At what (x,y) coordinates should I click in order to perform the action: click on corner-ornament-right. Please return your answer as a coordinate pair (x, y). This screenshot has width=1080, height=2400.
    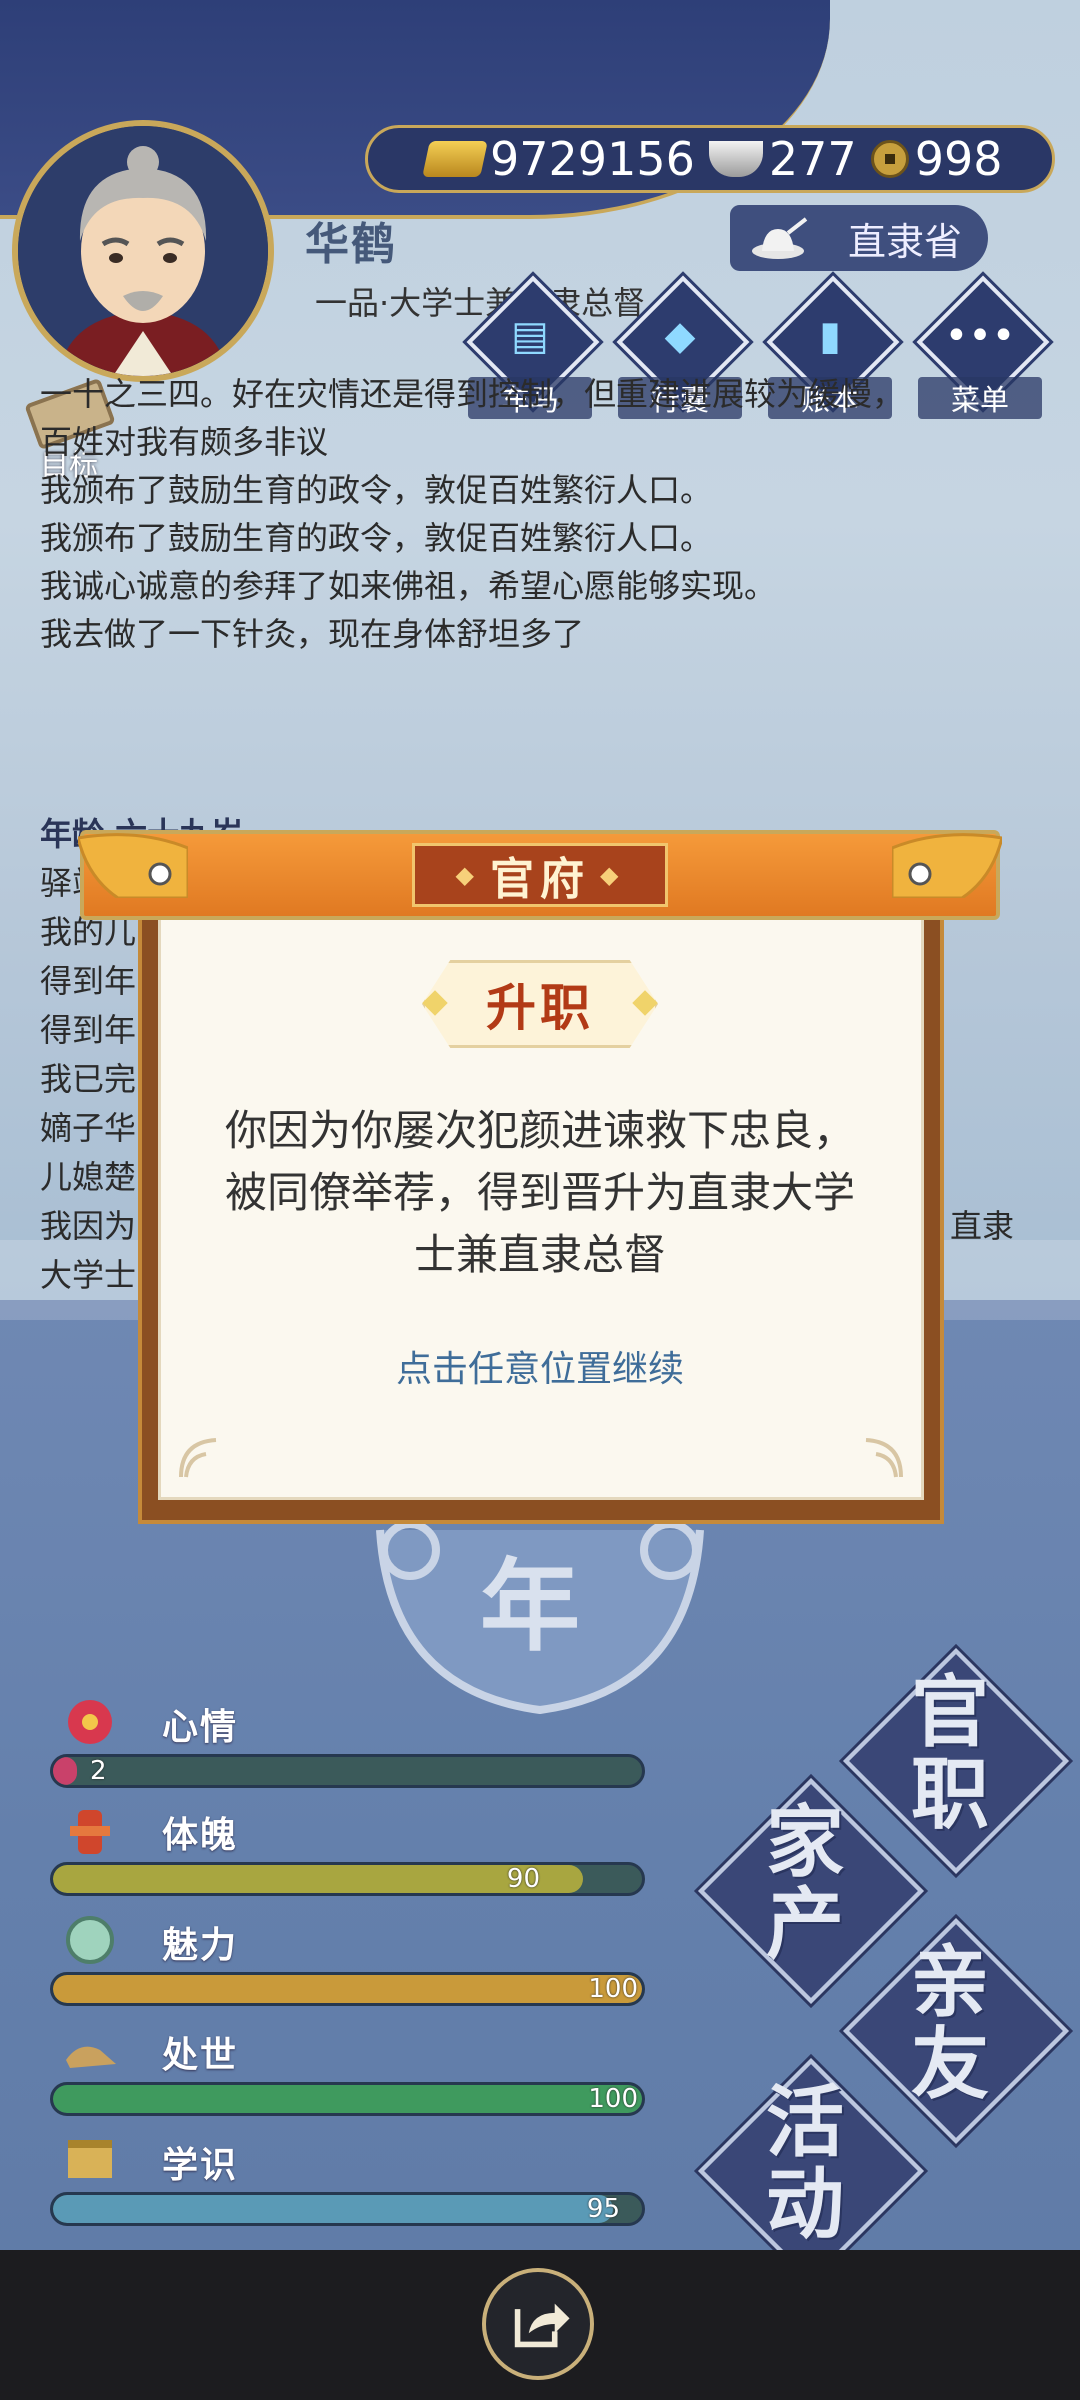
    Looking at the image, I should click on (947, 865).